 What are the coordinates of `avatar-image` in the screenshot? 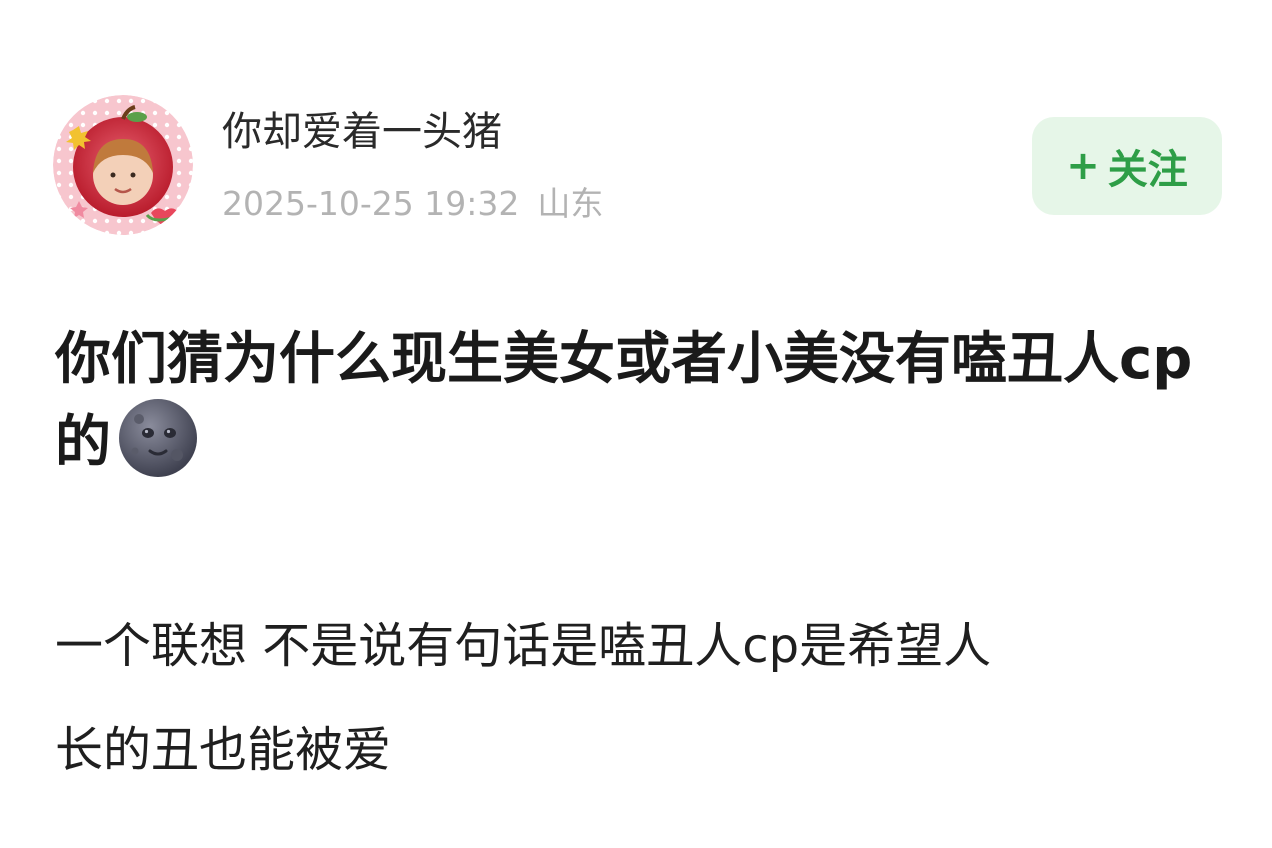 It's located at (123, 165).